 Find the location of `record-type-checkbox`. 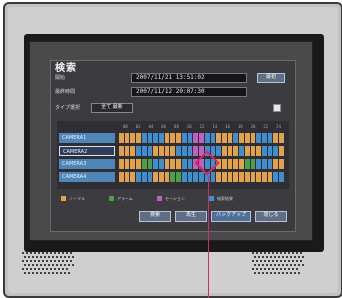

record-type-checkbox is located at coordinates (277, 108).